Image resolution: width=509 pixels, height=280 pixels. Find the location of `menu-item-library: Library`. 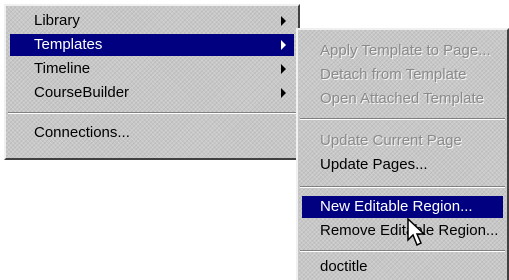

menu-item-library: Library is located at coordinates (152, 21).